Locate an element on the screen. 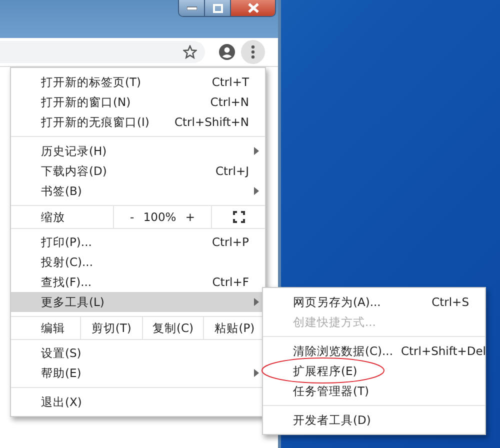  minimize-icon is located at coordinates (191, 8).